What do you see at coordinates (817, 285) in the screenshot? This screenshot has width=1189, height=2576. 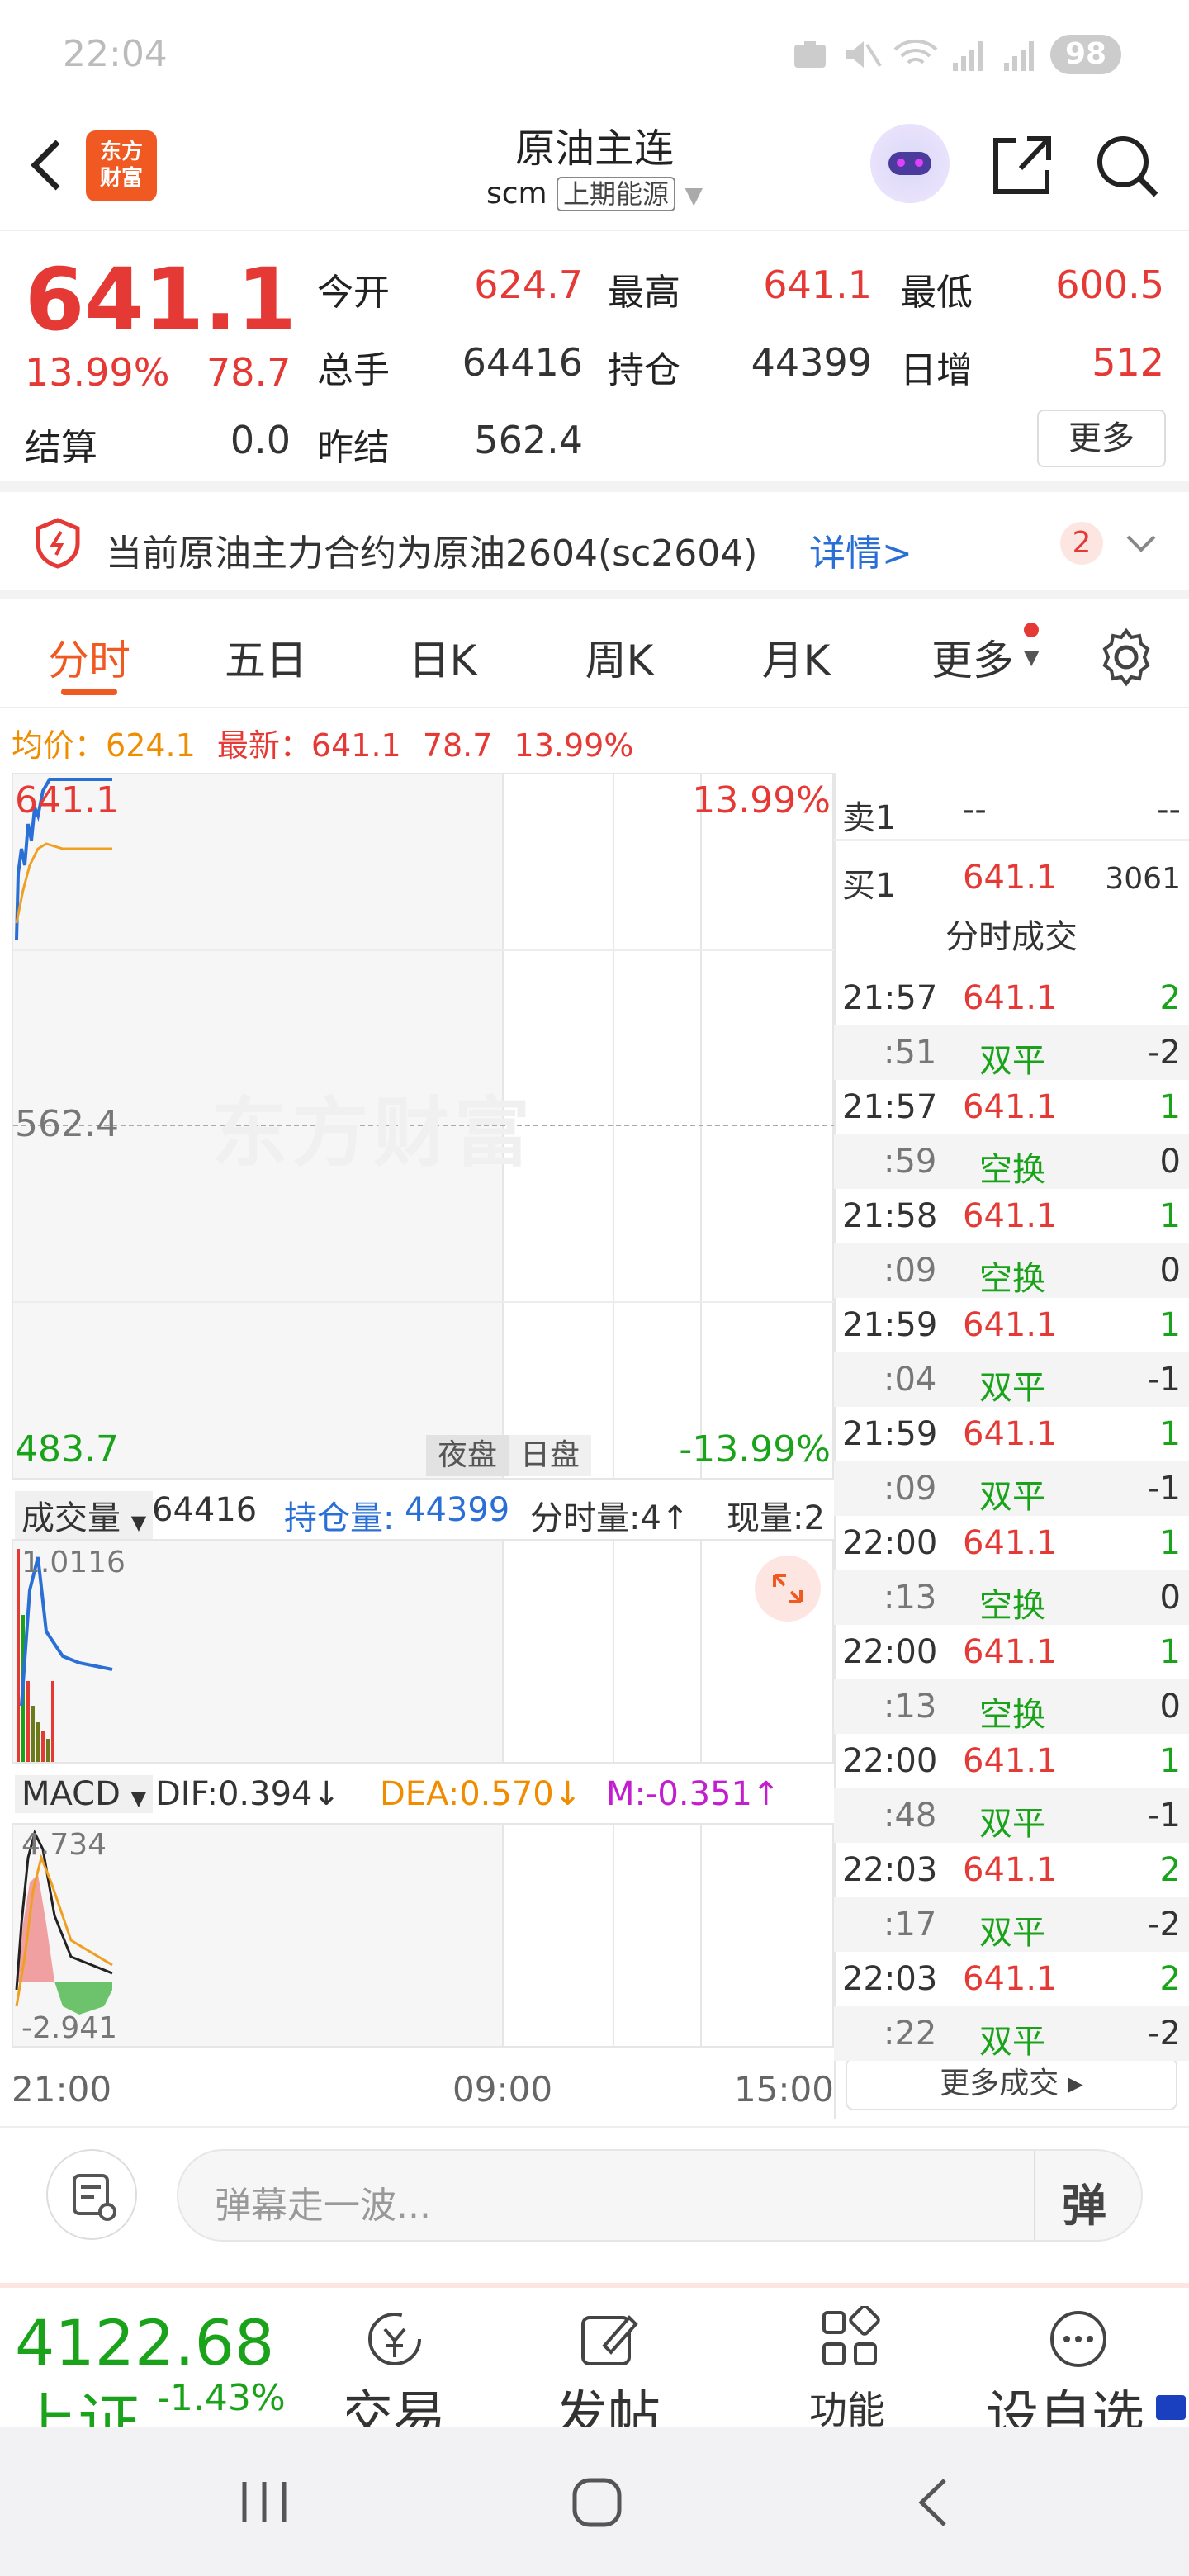 I see `stat-value-high: 641.1` at bounding box center [817, 285].